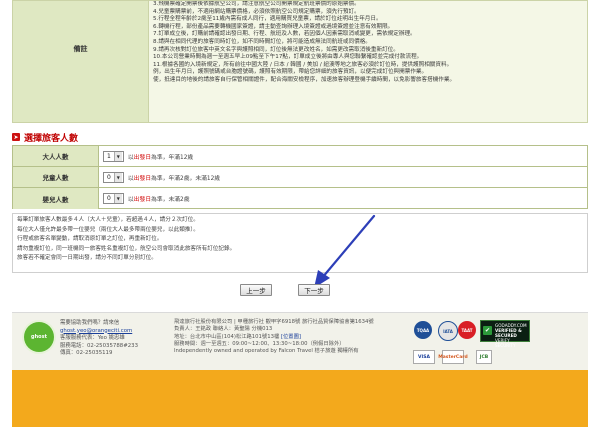  I want to click on next-step-button: 下一步, so click(314, 290).